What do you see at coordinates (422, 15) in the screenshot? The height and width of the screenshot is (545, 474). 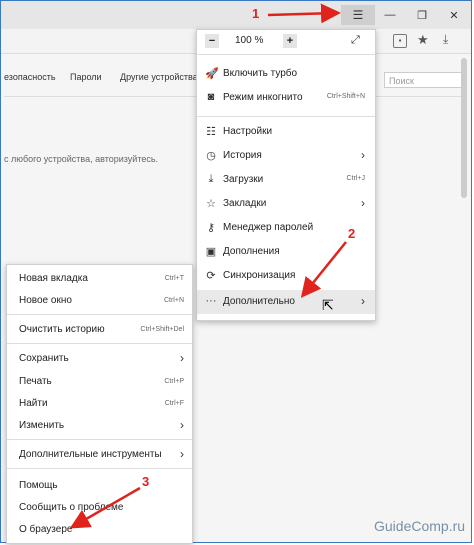 I see `restore-button: ❐` at bounding box center [422, 15].